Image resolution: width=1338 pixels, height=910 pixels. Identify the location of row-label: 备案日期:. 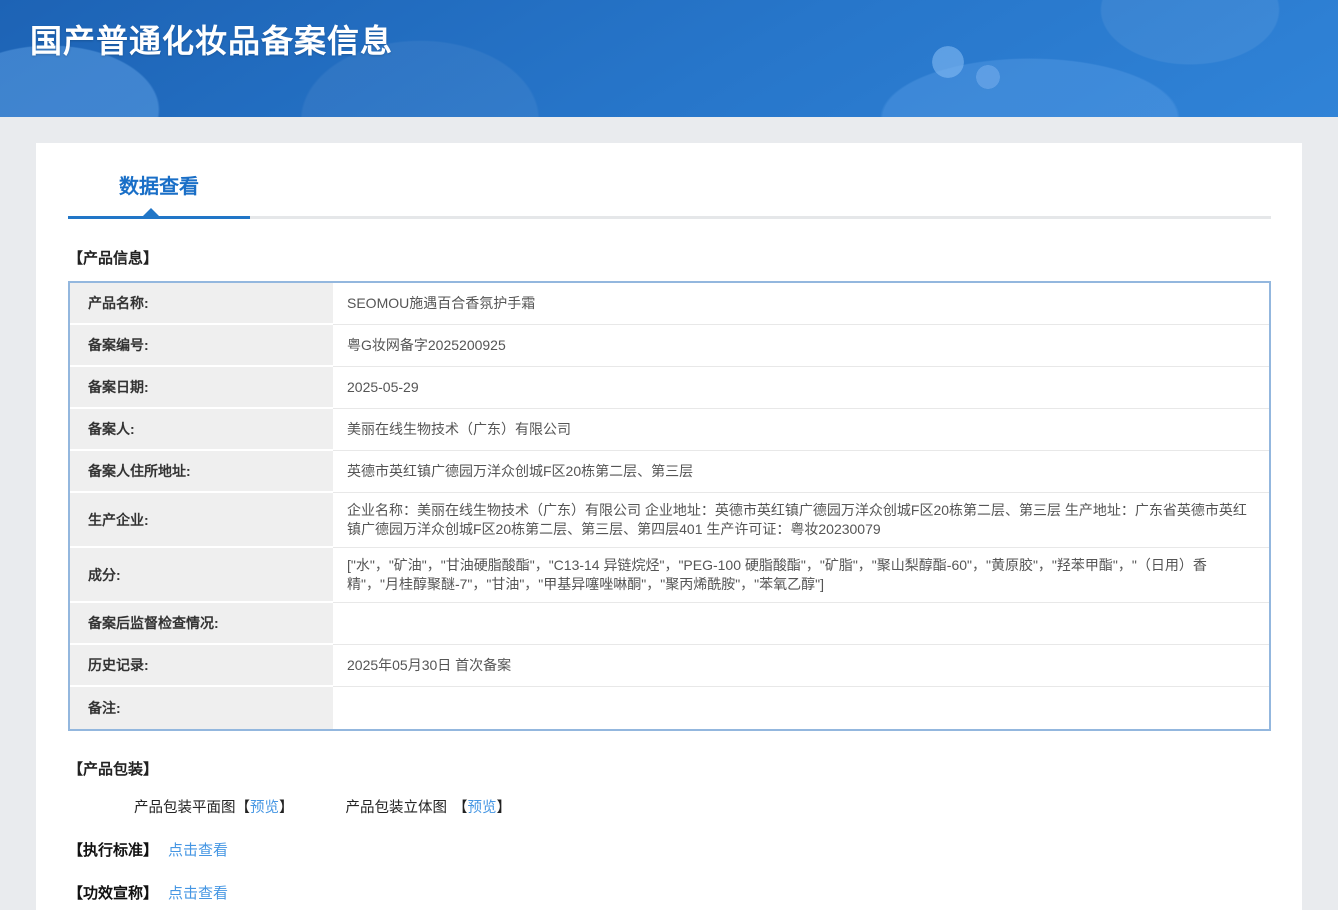
(201, 388).